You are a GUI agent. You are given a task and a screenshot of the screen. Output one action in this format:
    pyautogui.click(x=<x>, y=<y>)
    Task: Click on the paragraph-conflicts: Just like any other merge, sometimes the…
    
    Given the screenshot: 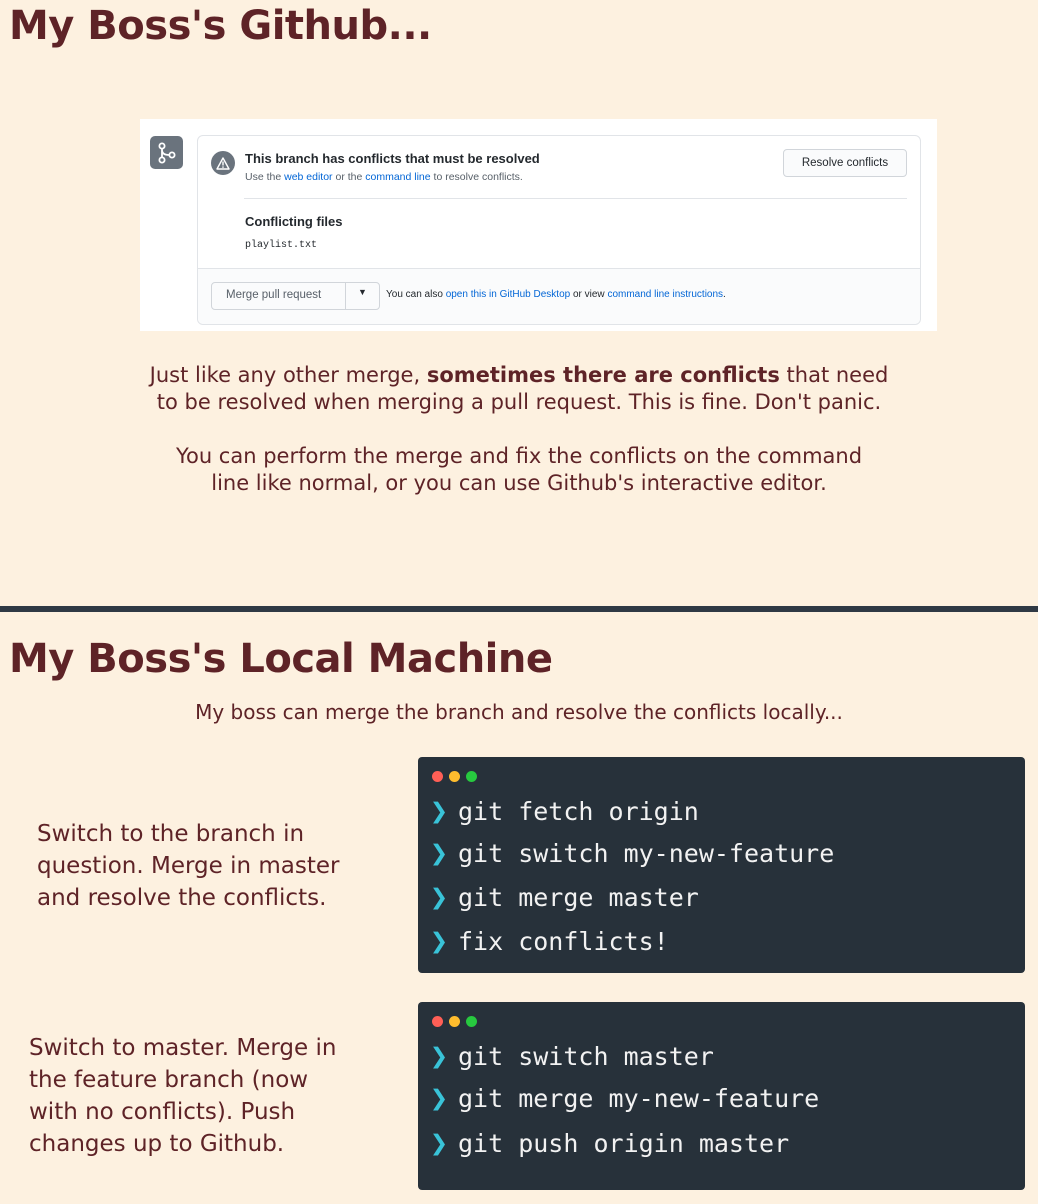 What is the action you would take?
    pyautogui.click(x=519, y=388)
    